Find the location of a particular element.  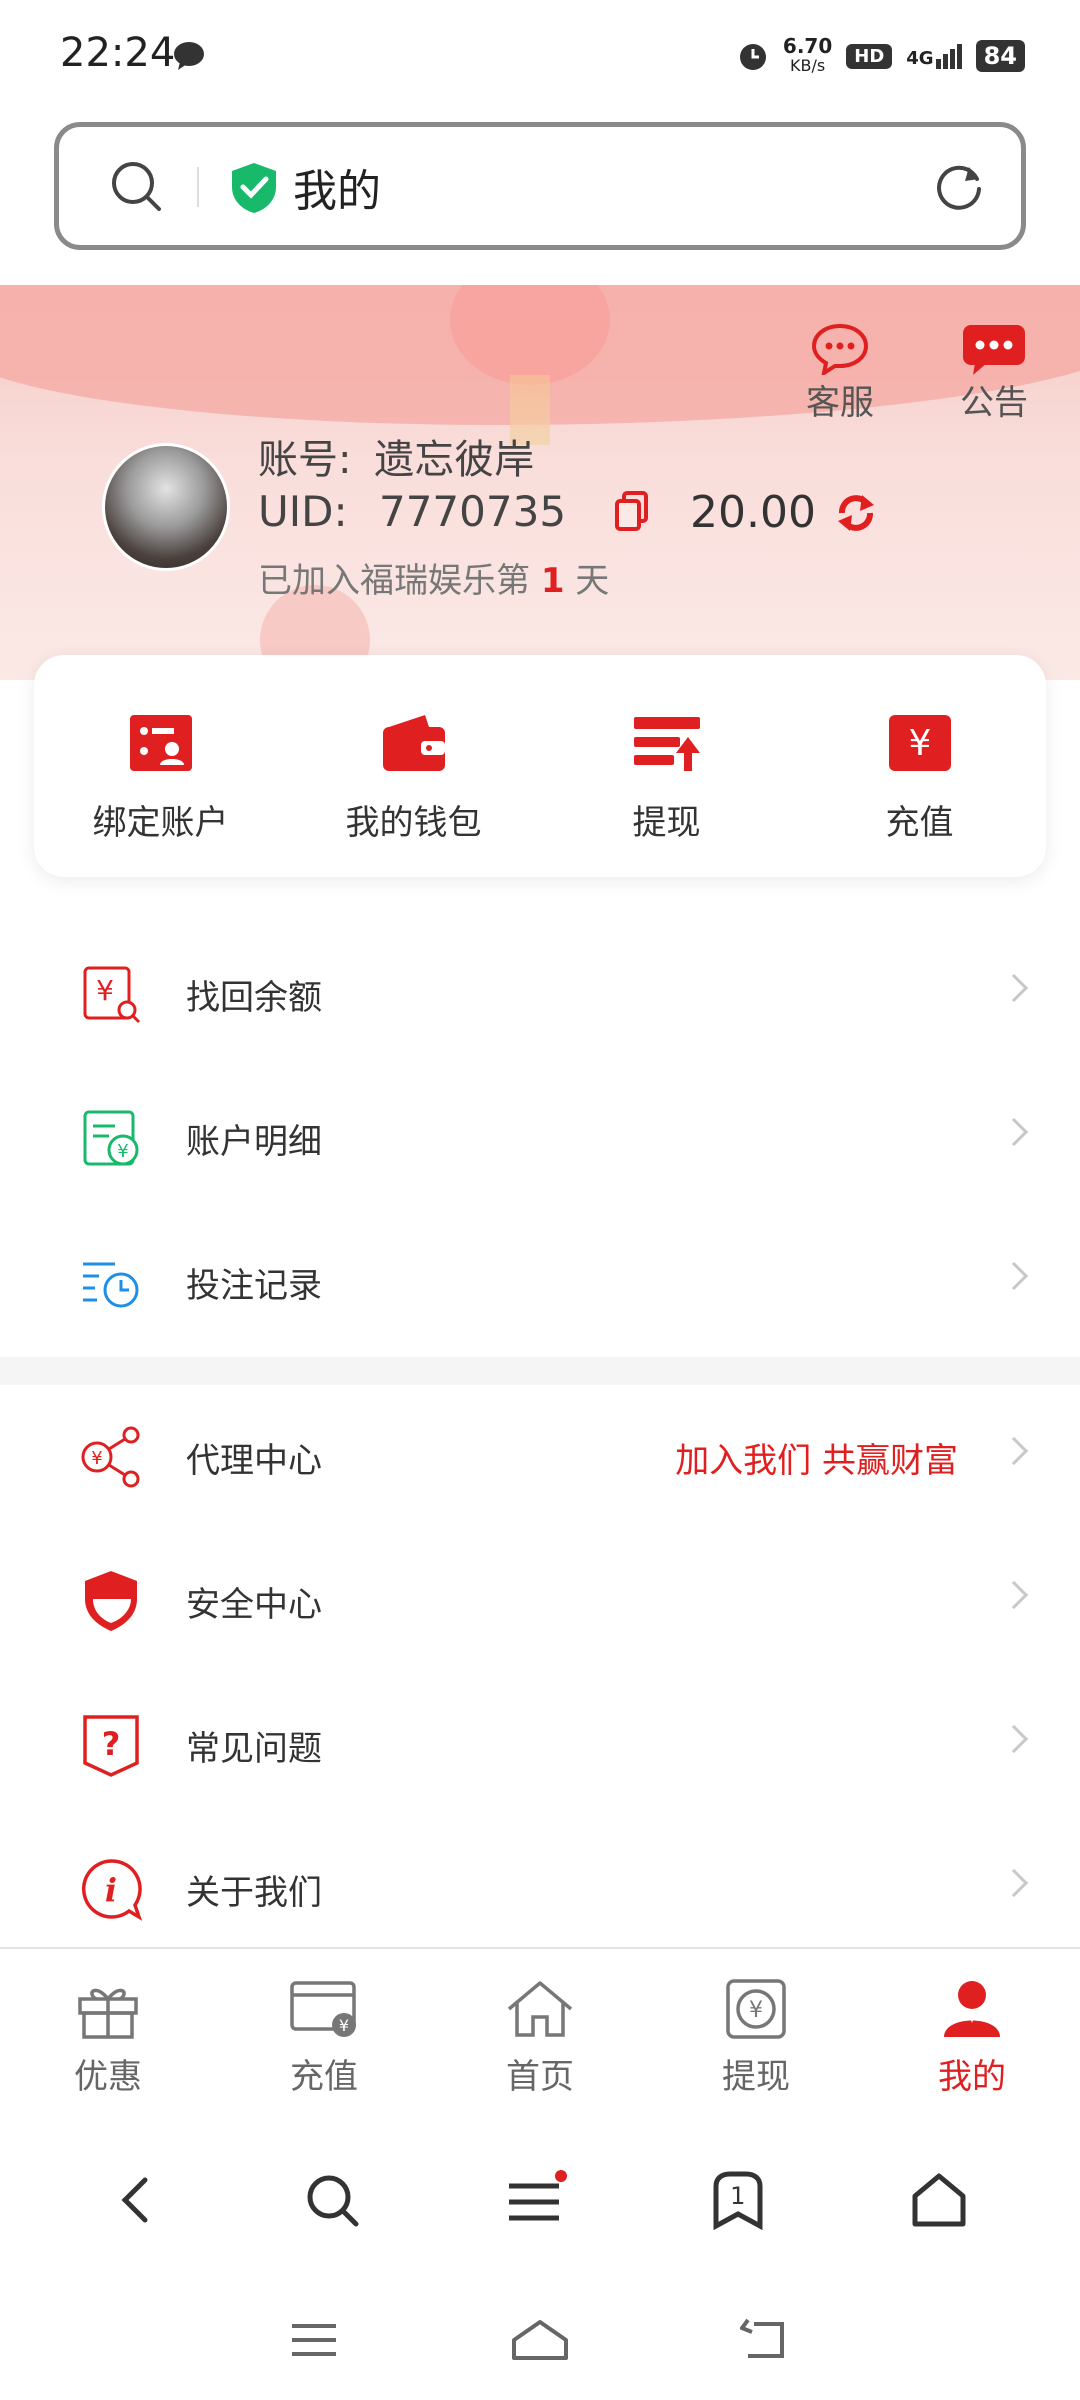

tabs-button: 1 is located at coordinates (738, 2200).